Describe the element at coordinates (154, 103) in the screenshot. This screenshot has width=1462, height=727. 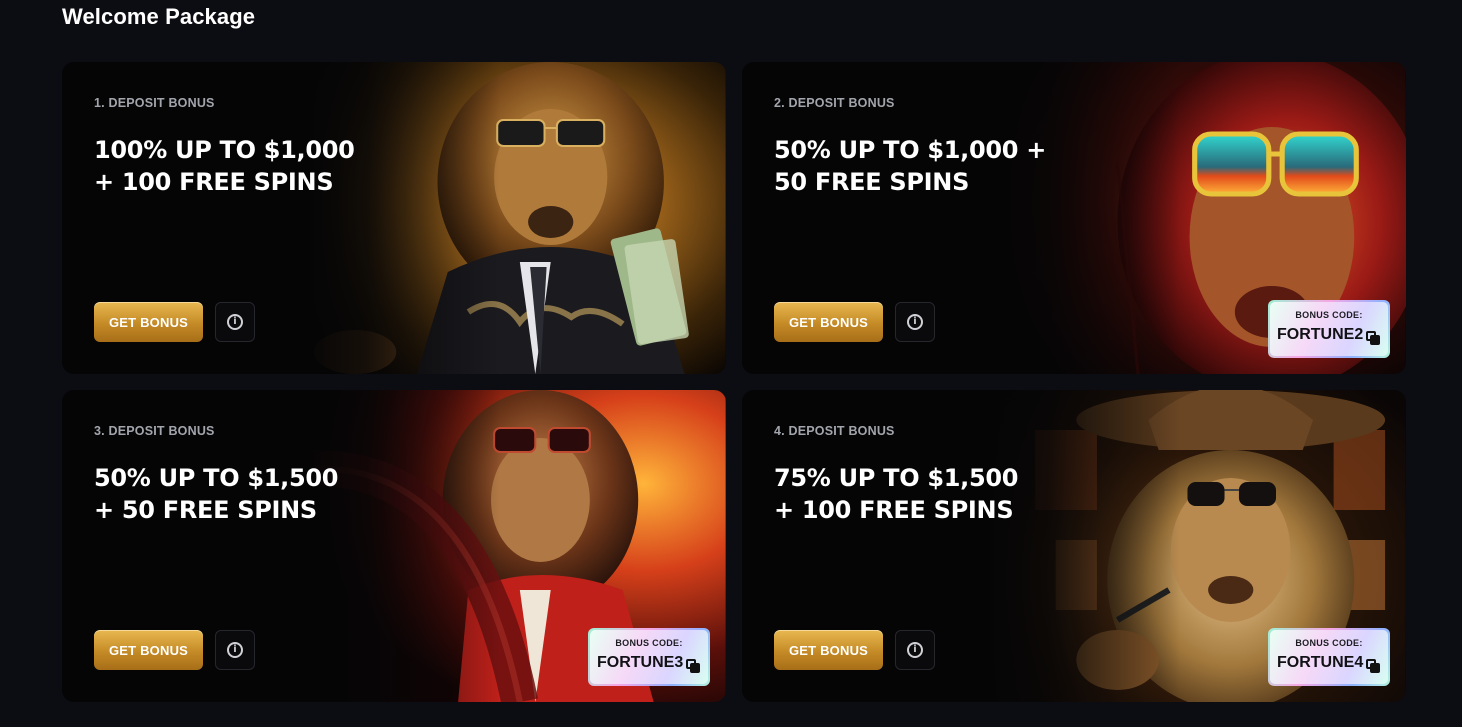
I see `deposit-kicker: 1. DEPOSIT BONUS` at that location.